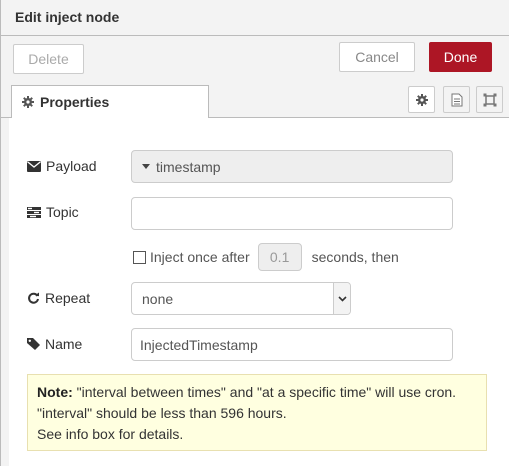 This screenshot has height=466, width=509. I want to click on name-input: InjectedTimestamp, so click(292, 344).